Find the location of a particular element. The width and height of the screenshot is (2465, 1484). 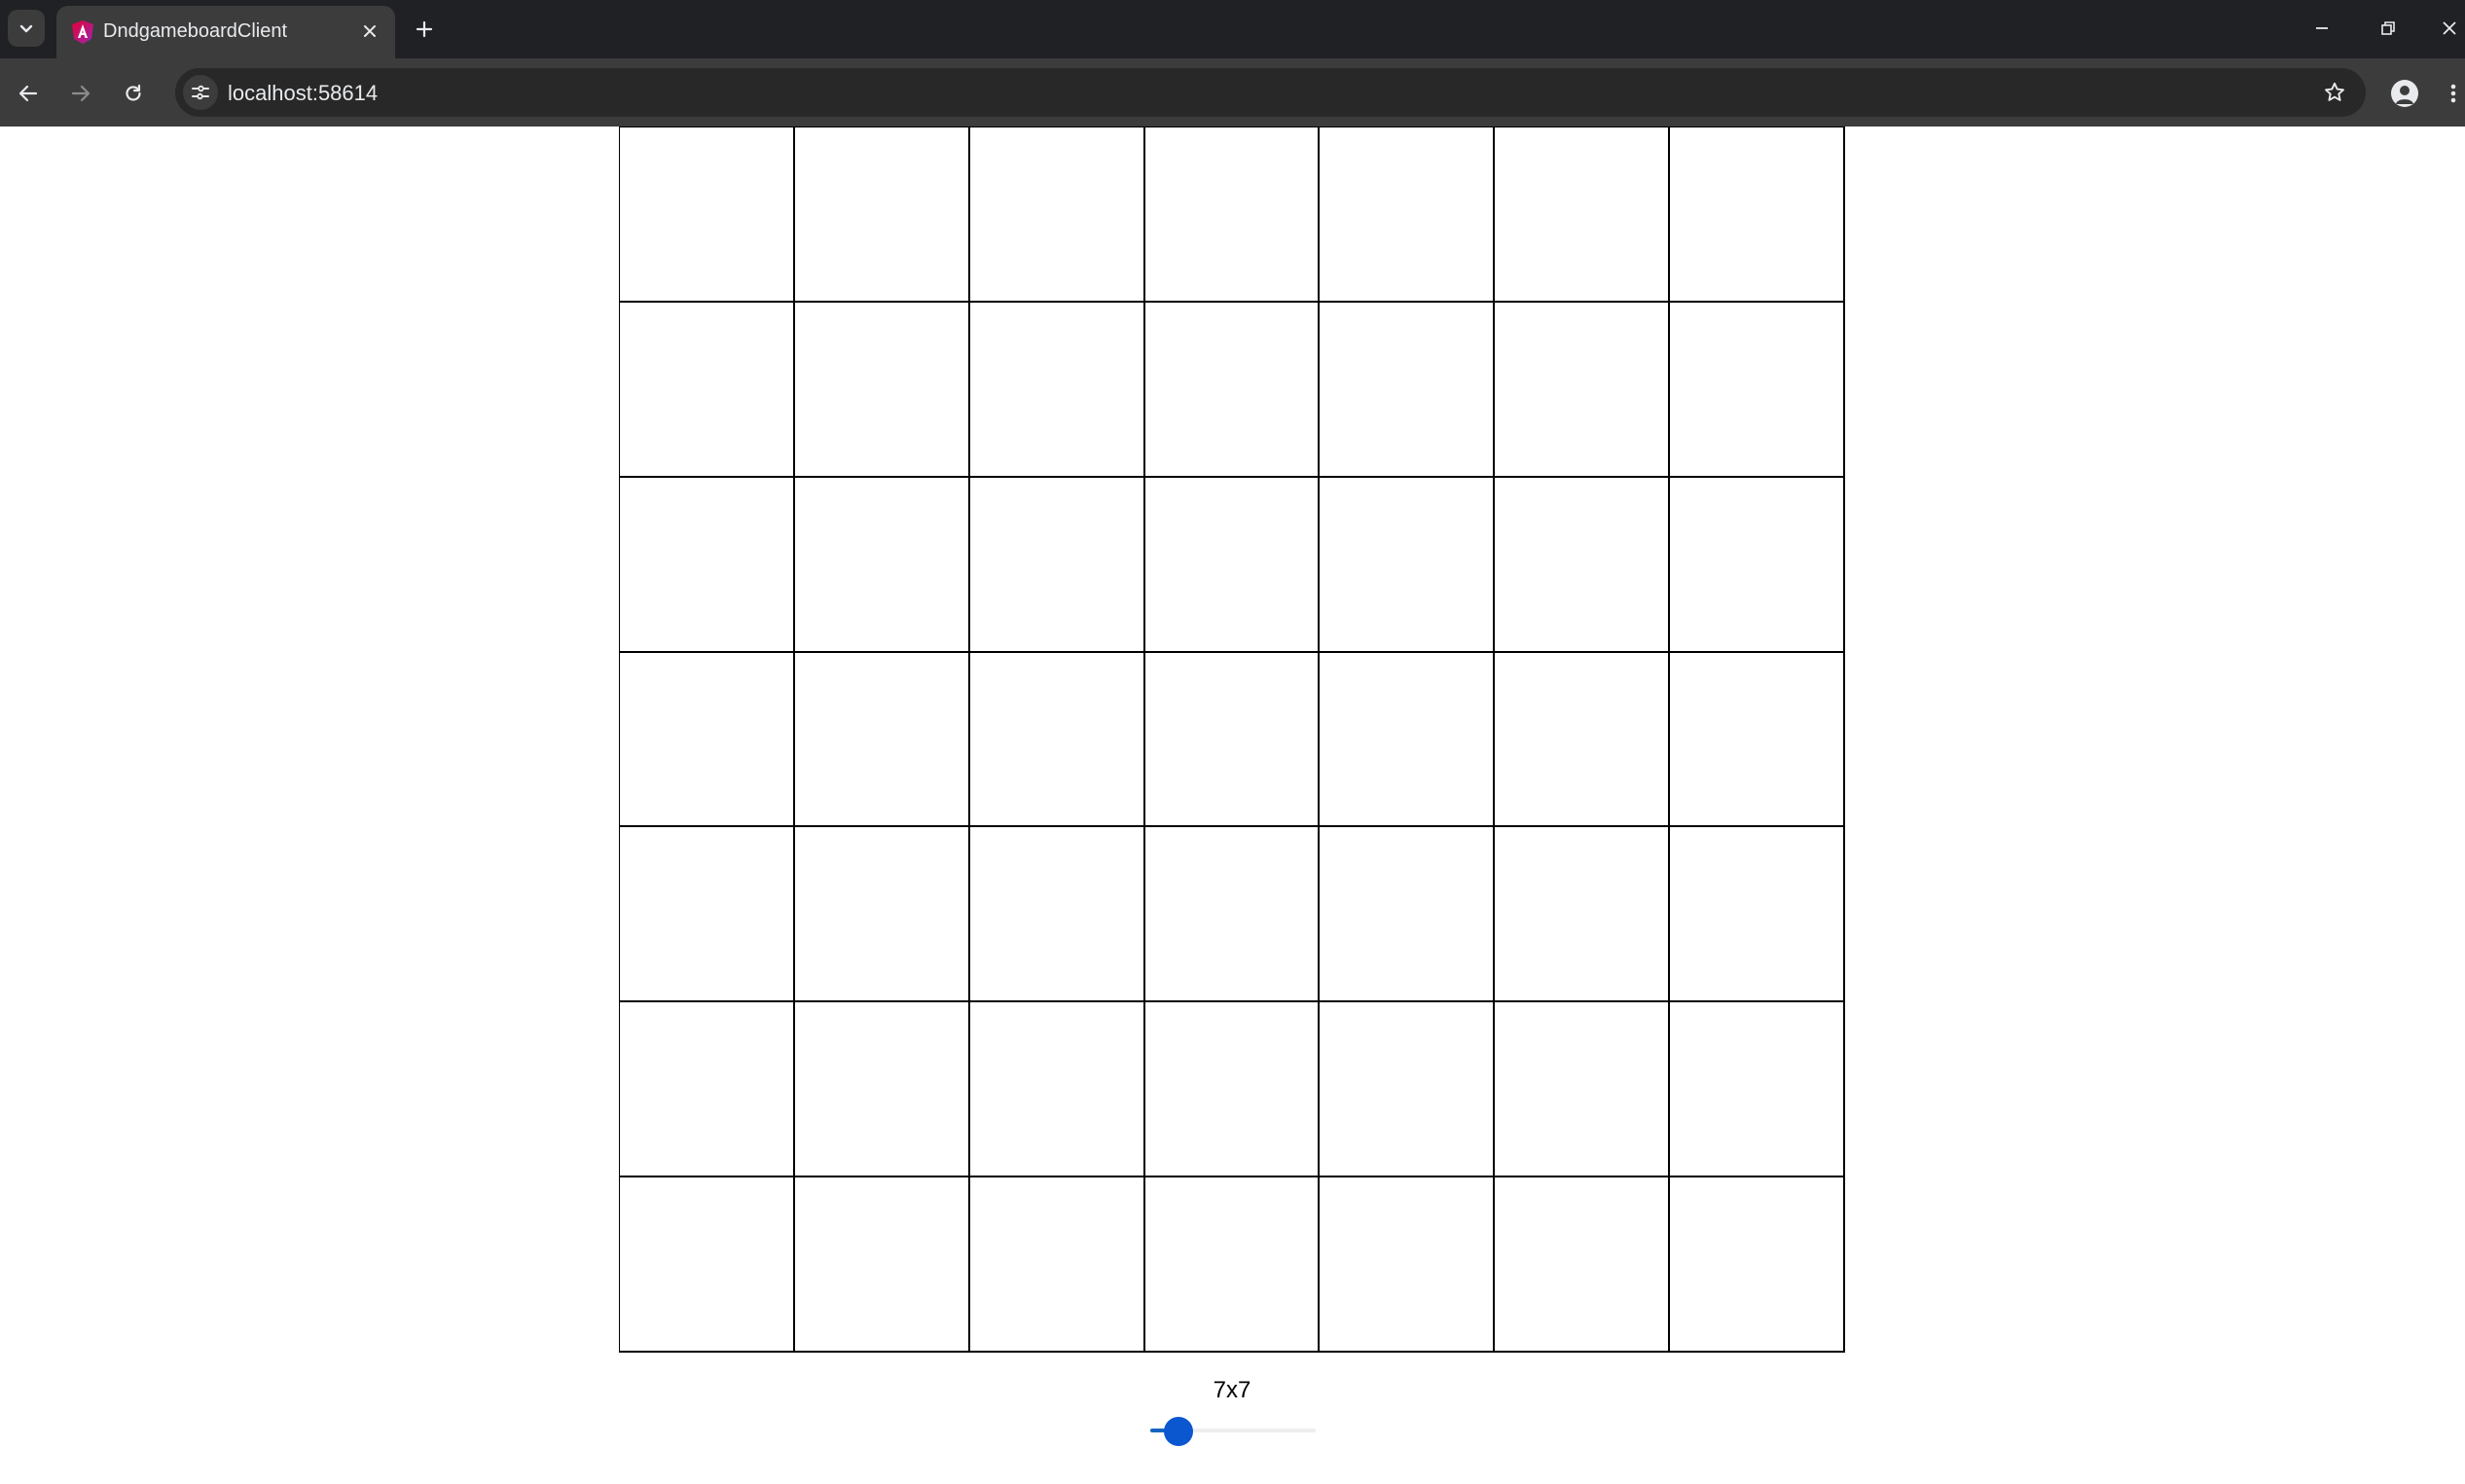

arrow-right-icon is located at coordinates (81, 93).